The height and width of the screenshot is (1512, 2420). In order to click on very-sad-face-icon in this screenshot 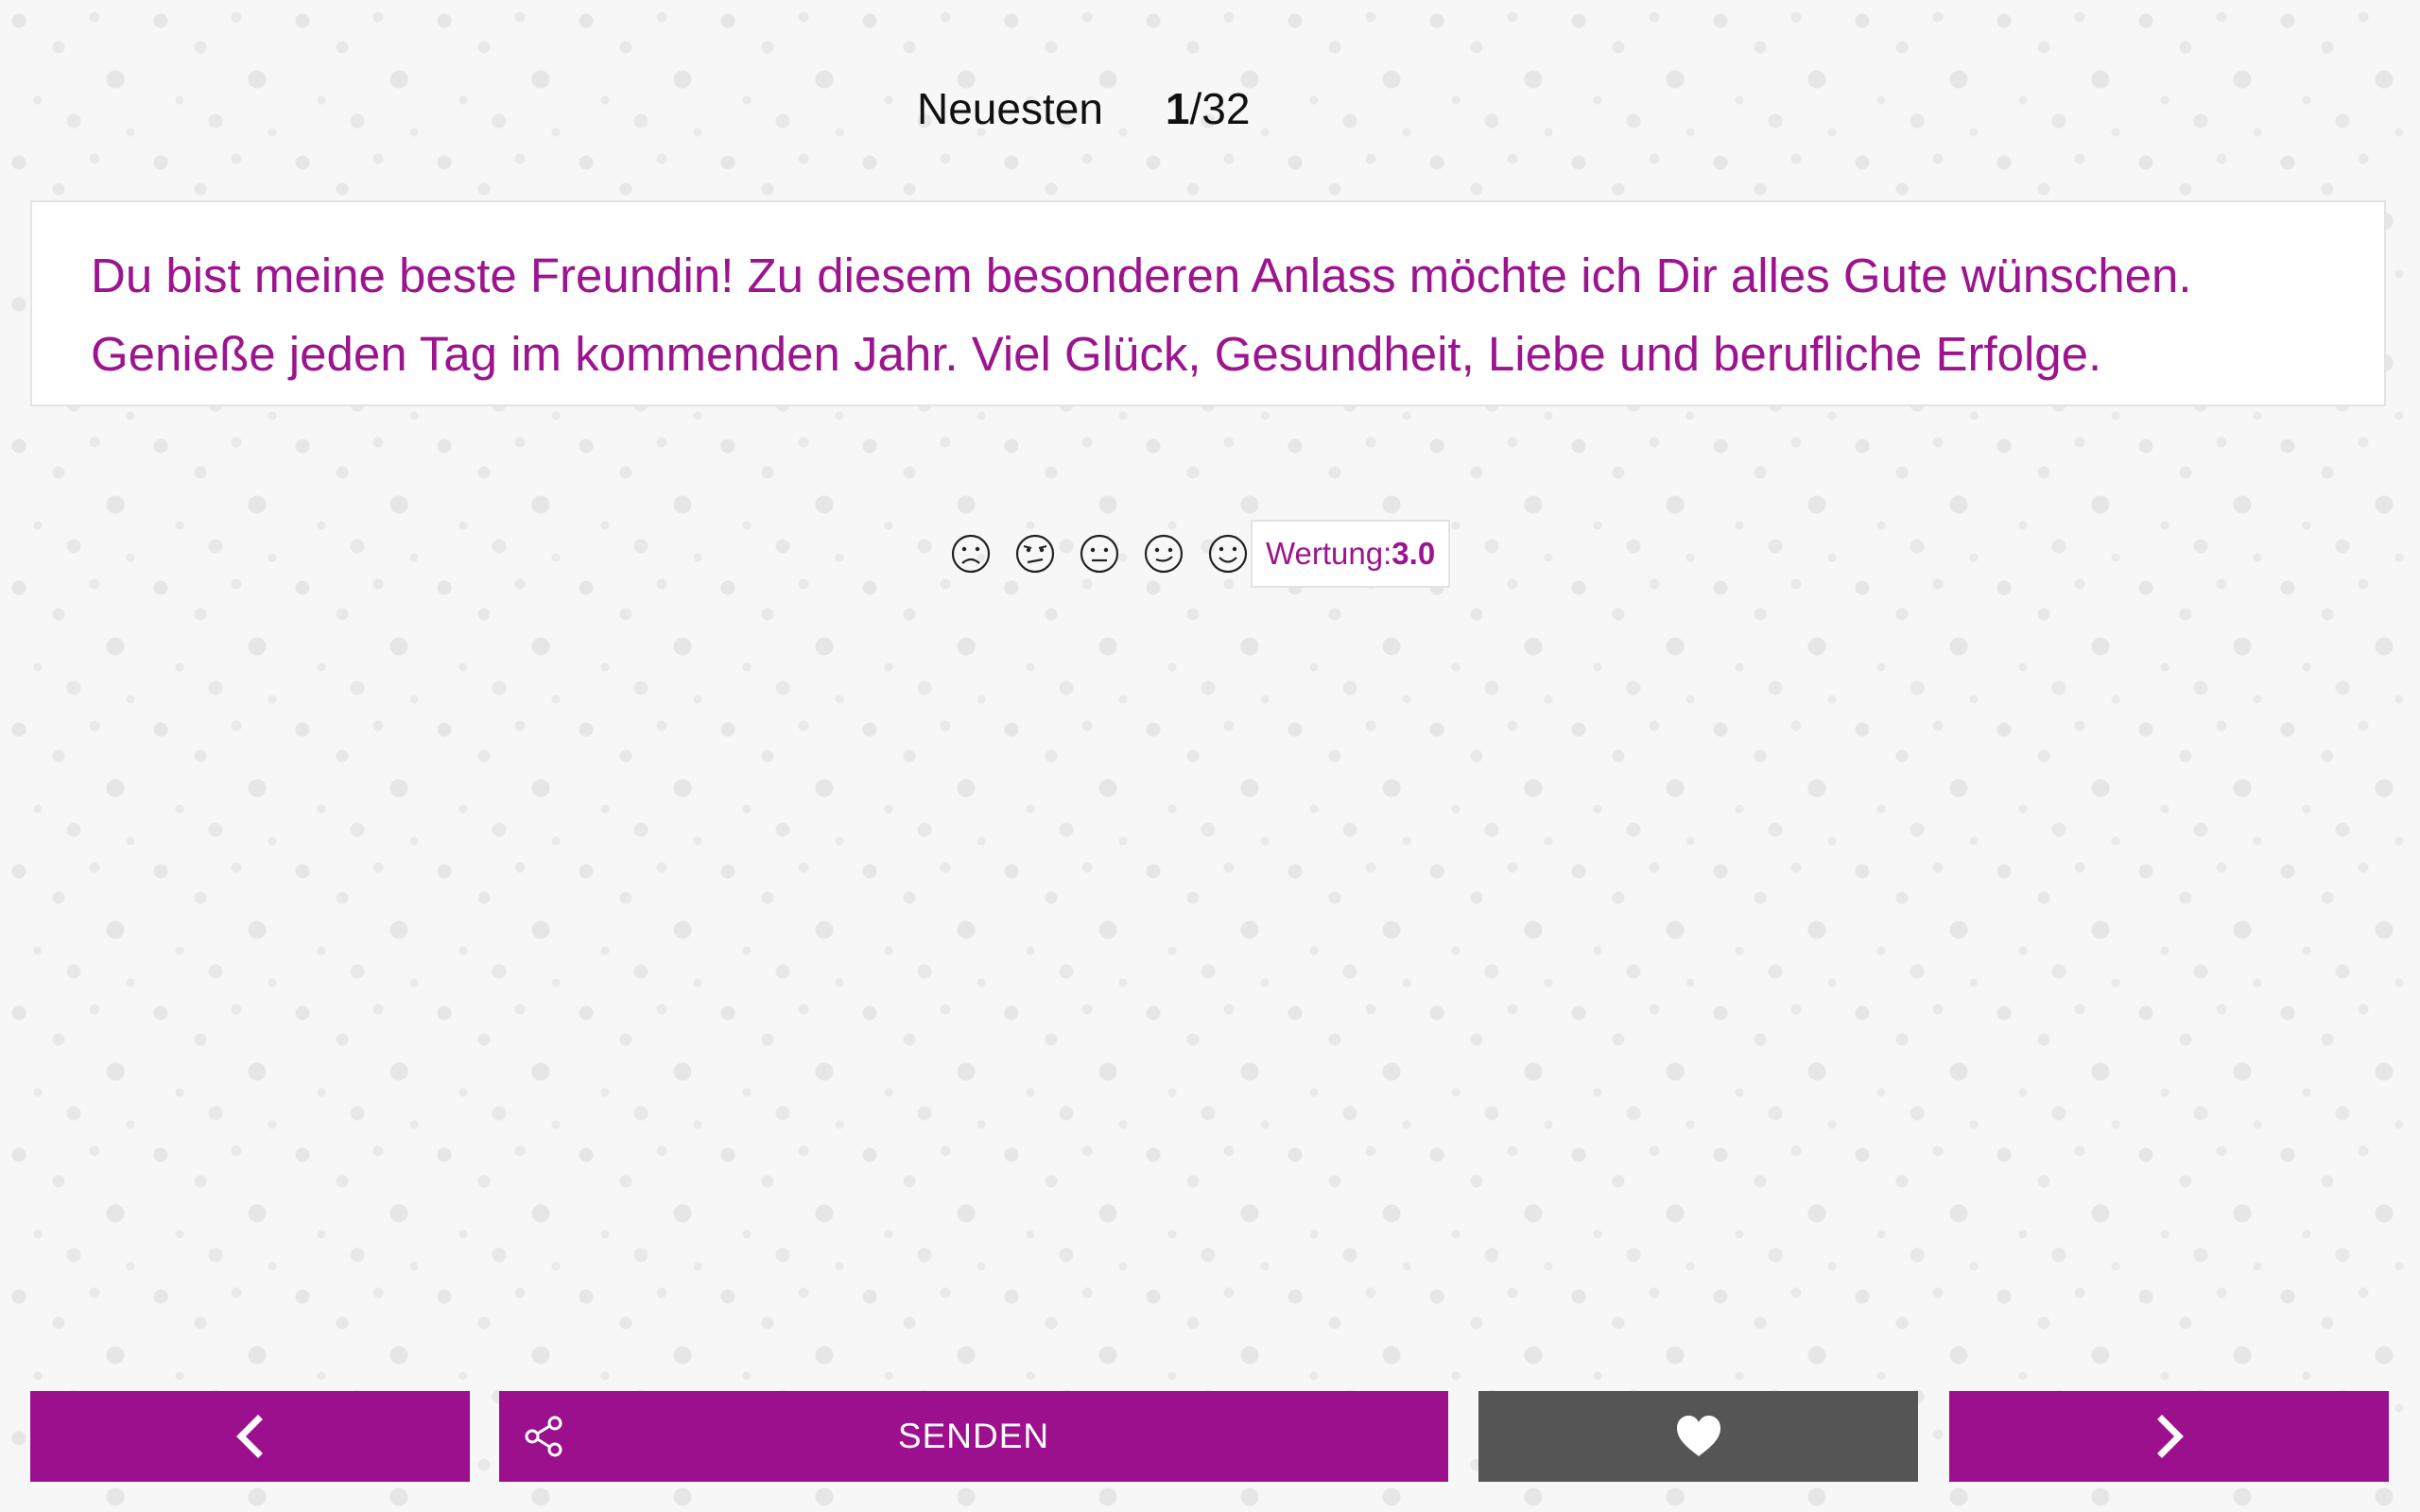, I will do `click(971, 554)`.